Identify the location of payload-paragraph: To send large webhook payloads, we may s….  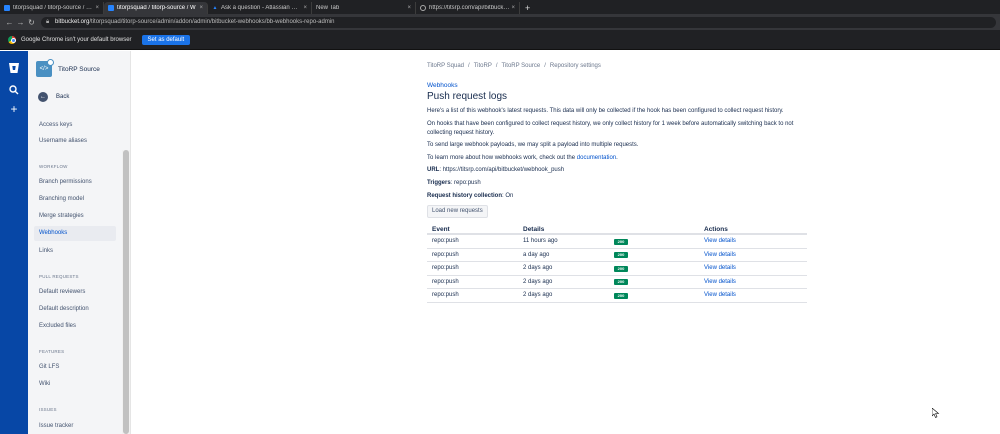
(533, 145).